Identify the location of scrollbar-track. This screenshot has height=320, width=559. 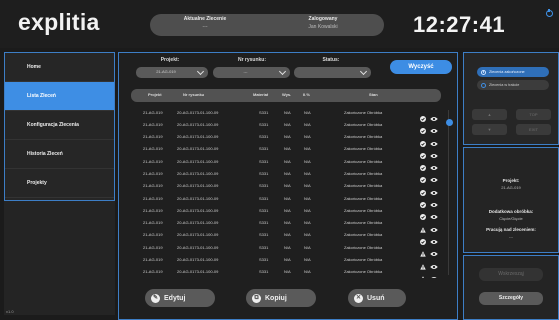
(448, 192).